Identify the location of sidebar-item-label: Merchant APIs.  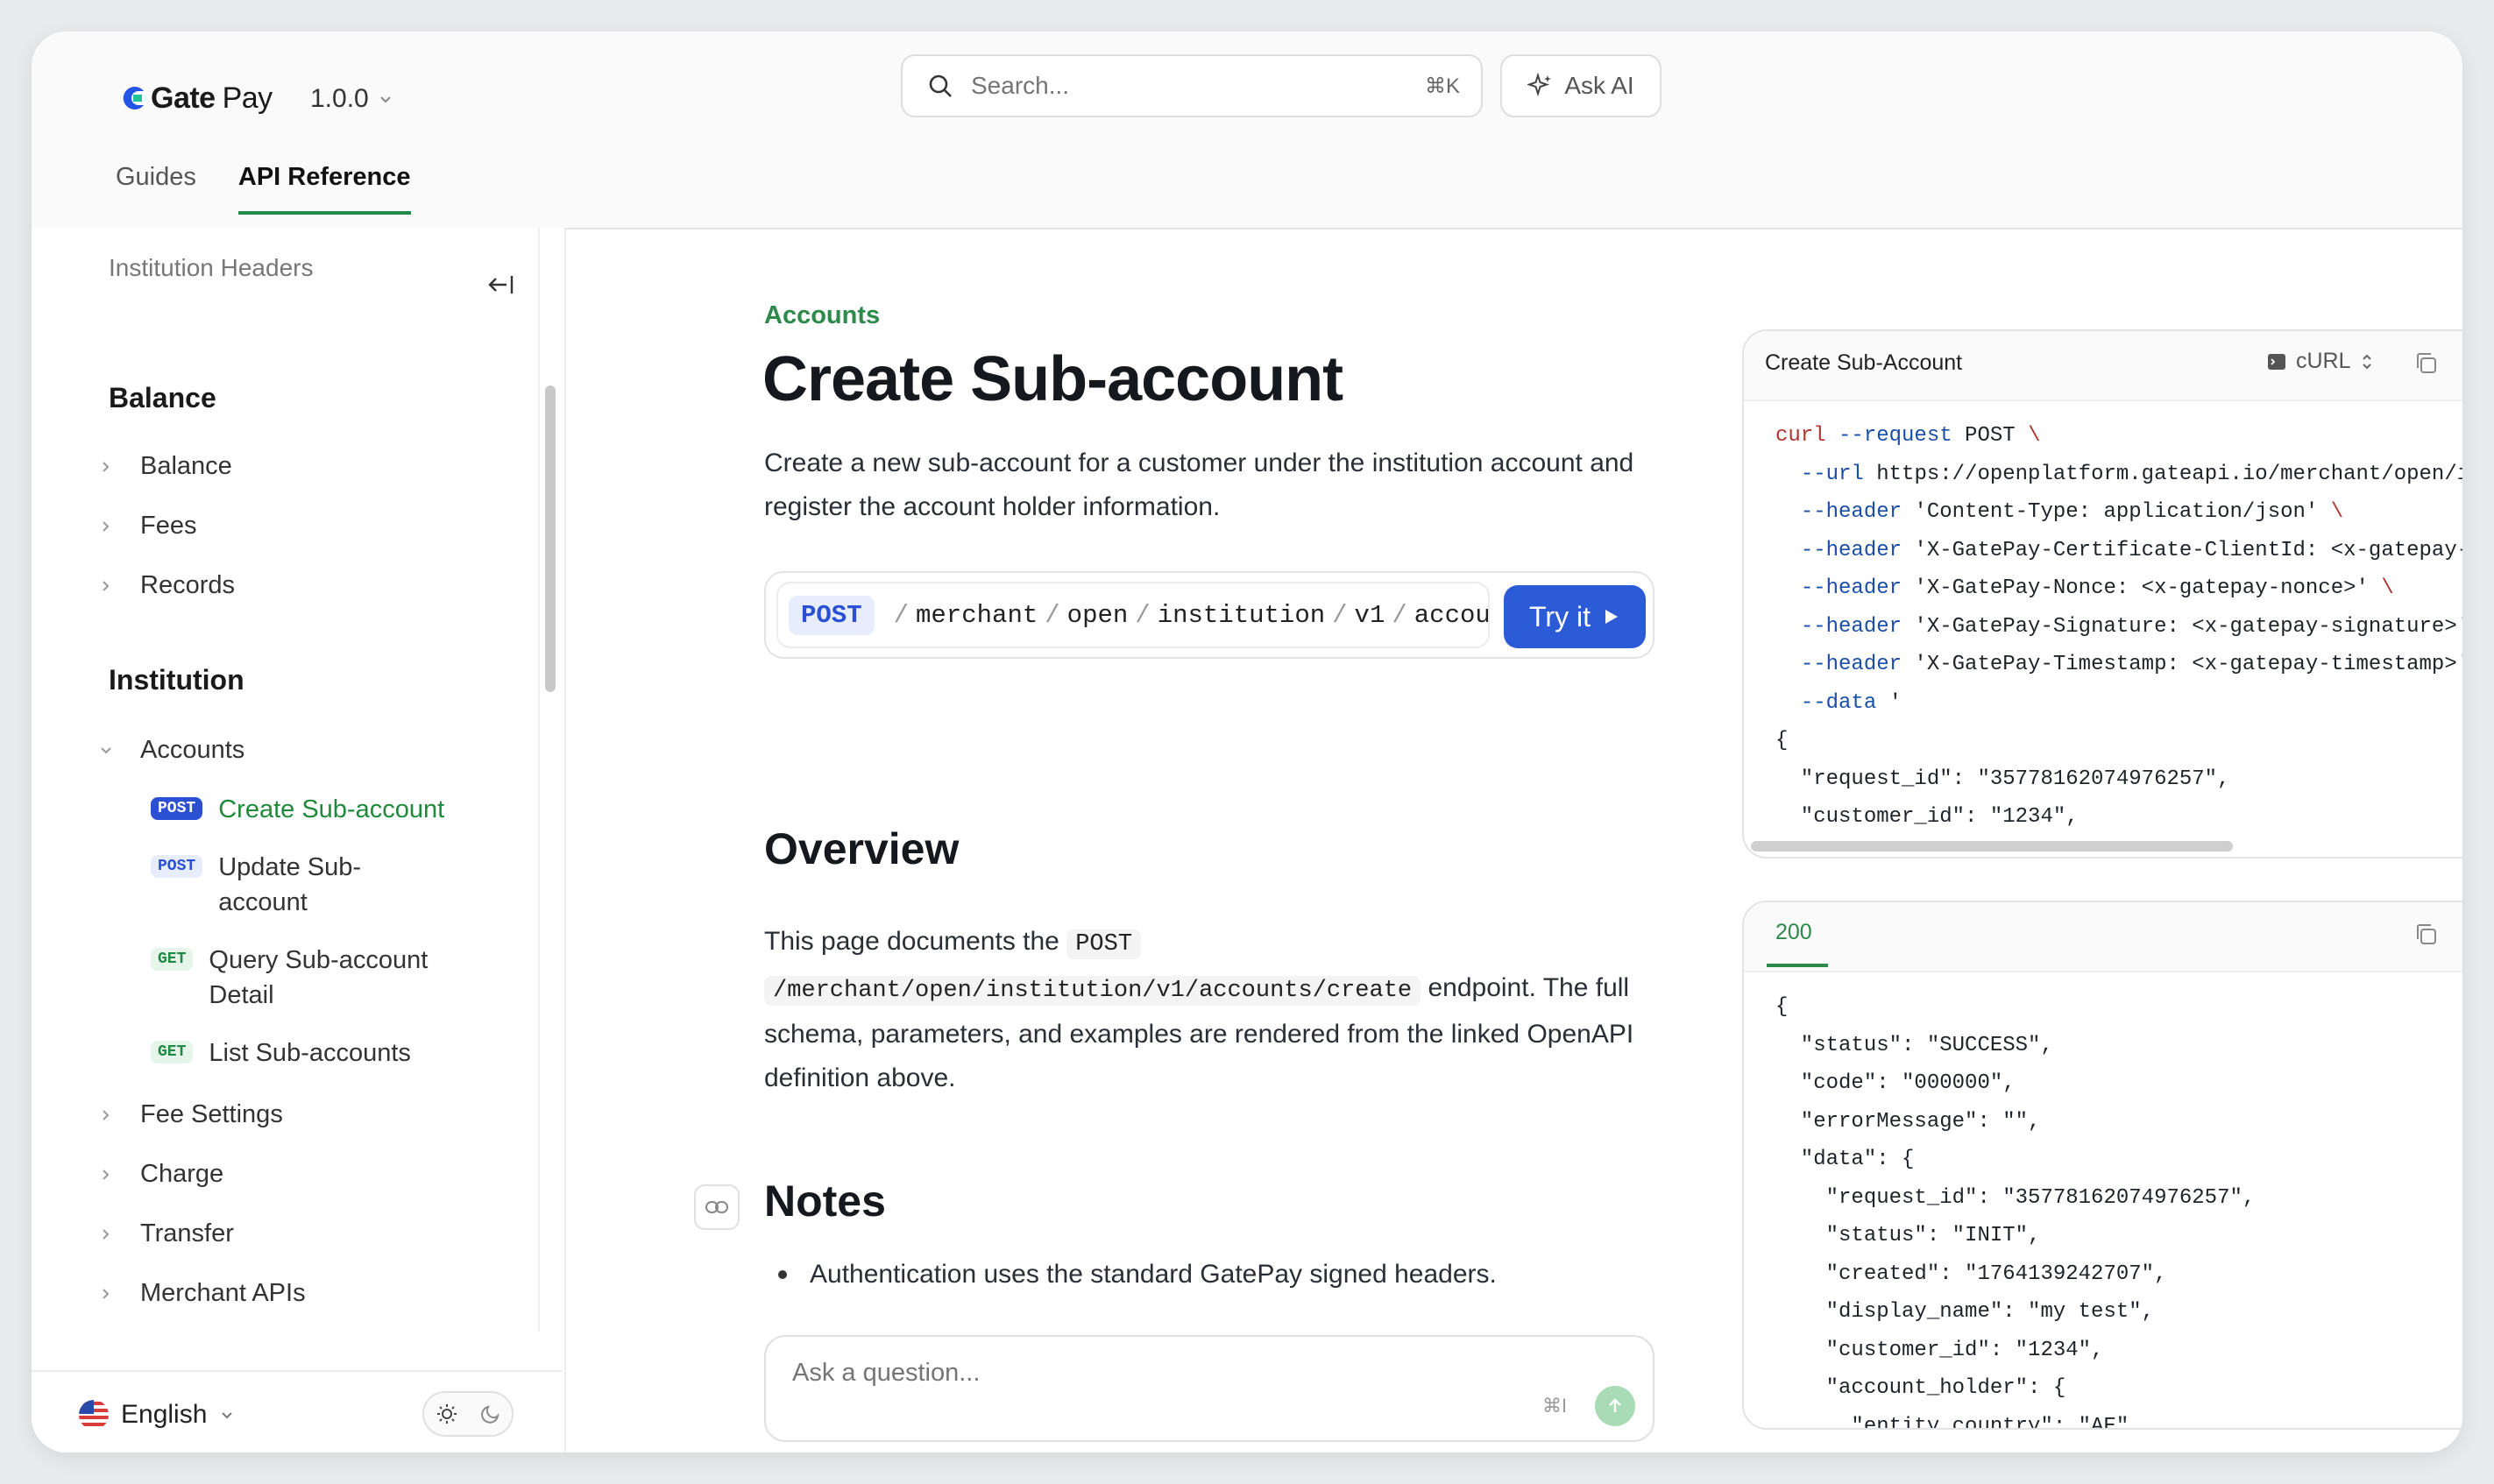
(223, 1293).